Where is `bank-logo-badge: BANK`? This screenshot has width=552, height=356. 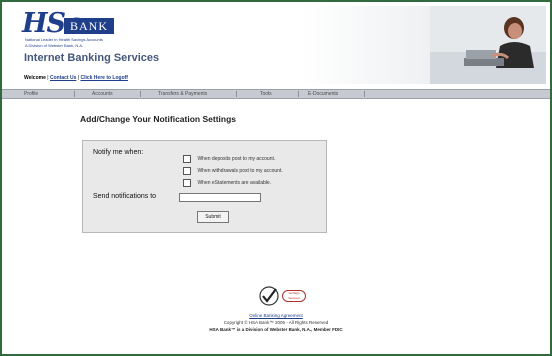 bank-logo-badge: BANK is located at coordinates (89, 26).